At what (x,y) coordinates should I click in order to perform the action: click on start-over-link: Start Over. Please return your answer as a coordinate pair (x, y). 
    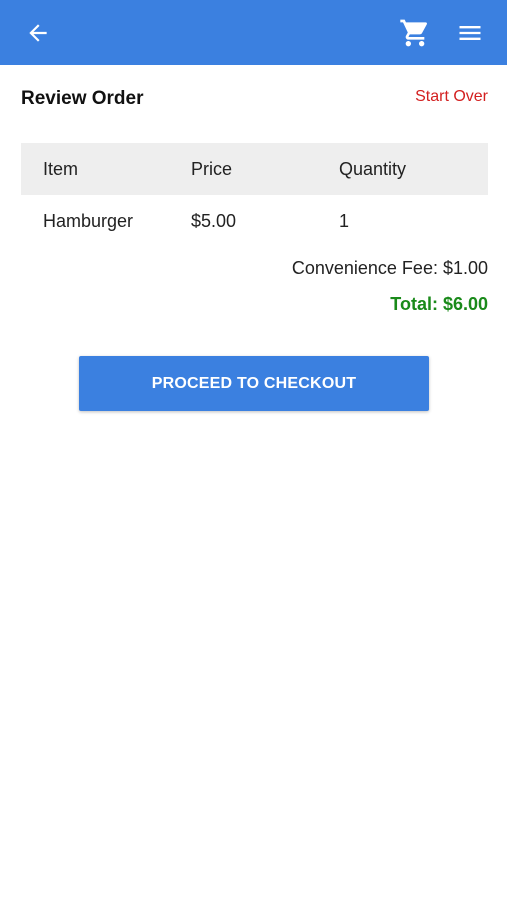
    Looking at the image, I should click on (451, 97).